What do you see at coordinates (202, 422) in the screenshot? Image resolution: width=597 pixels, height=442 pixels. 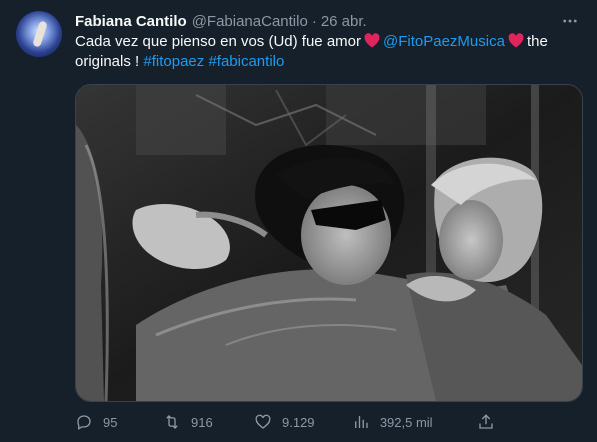 I see `retweet-count: 916` at bounding box center [202, 422].